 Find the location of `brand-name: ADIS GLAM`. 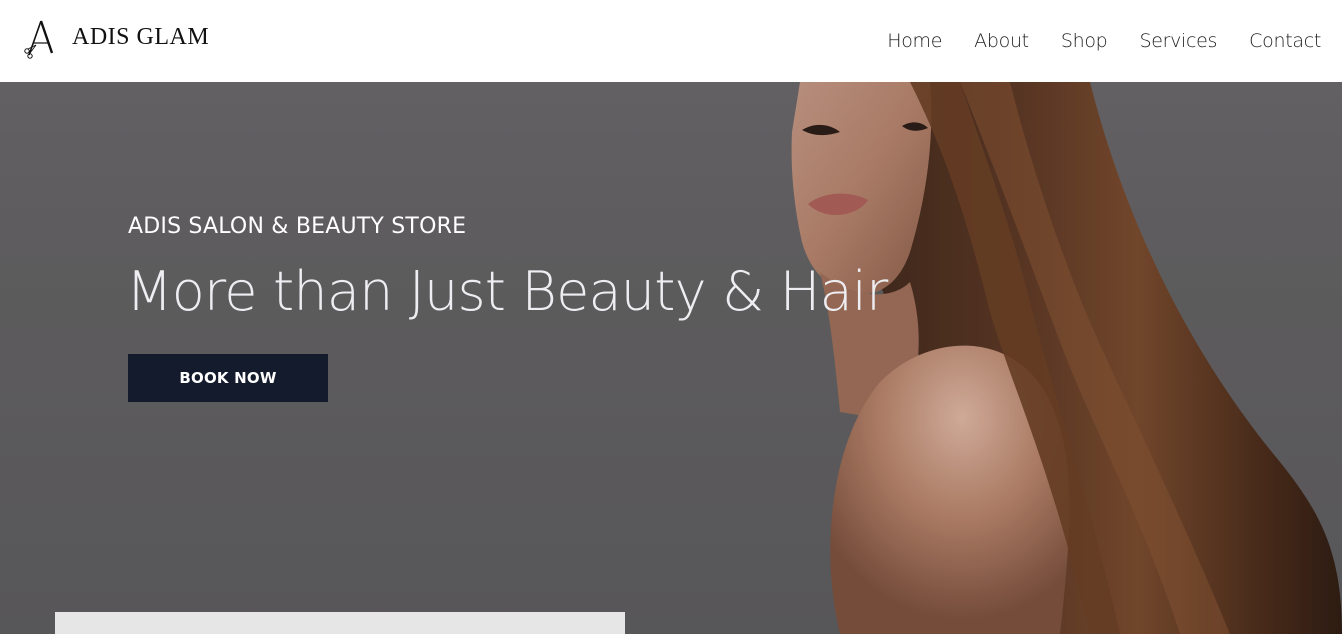

brand-name: ADIS GLAM is located at coordinates (141, 36).